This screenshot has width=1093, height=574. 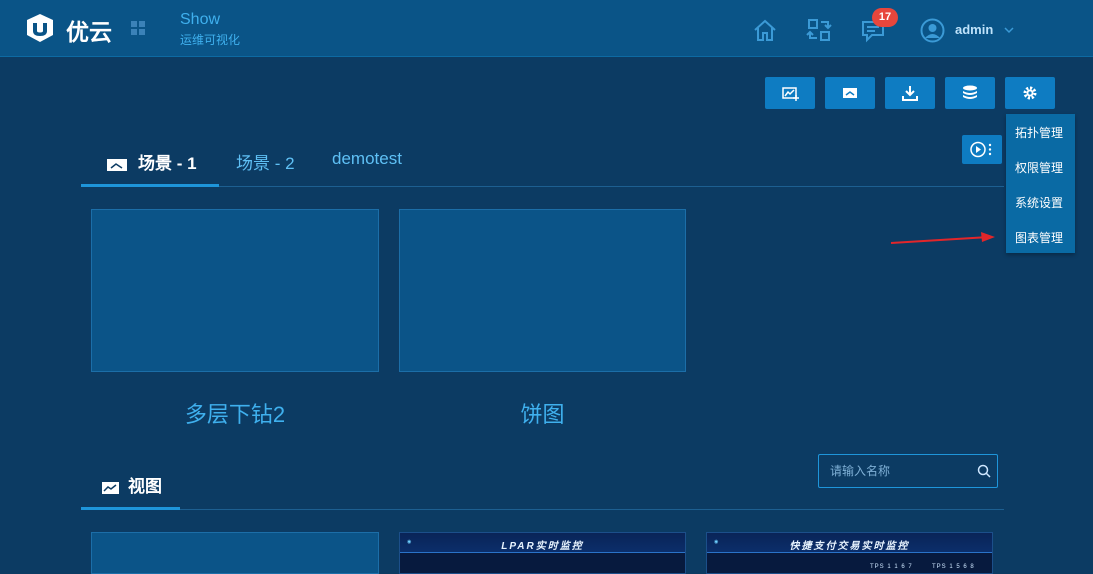 I want to click on tab-scene-1: 场景 - 1, so click(x=151, y=161).